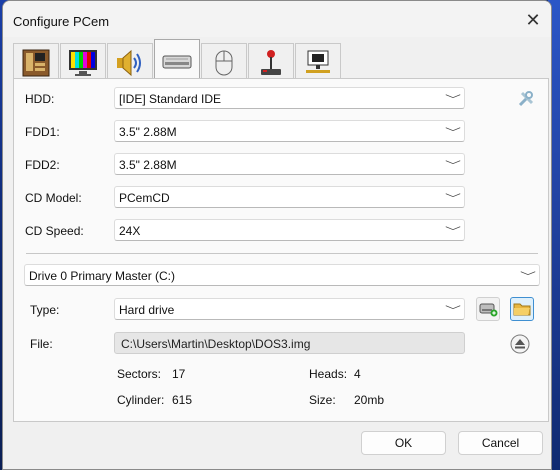 The width and height of the screenshot is (560, 470). Describe the element at coordinates (533, 20) in the screenshot. I see `close-button: ✕` at that location.